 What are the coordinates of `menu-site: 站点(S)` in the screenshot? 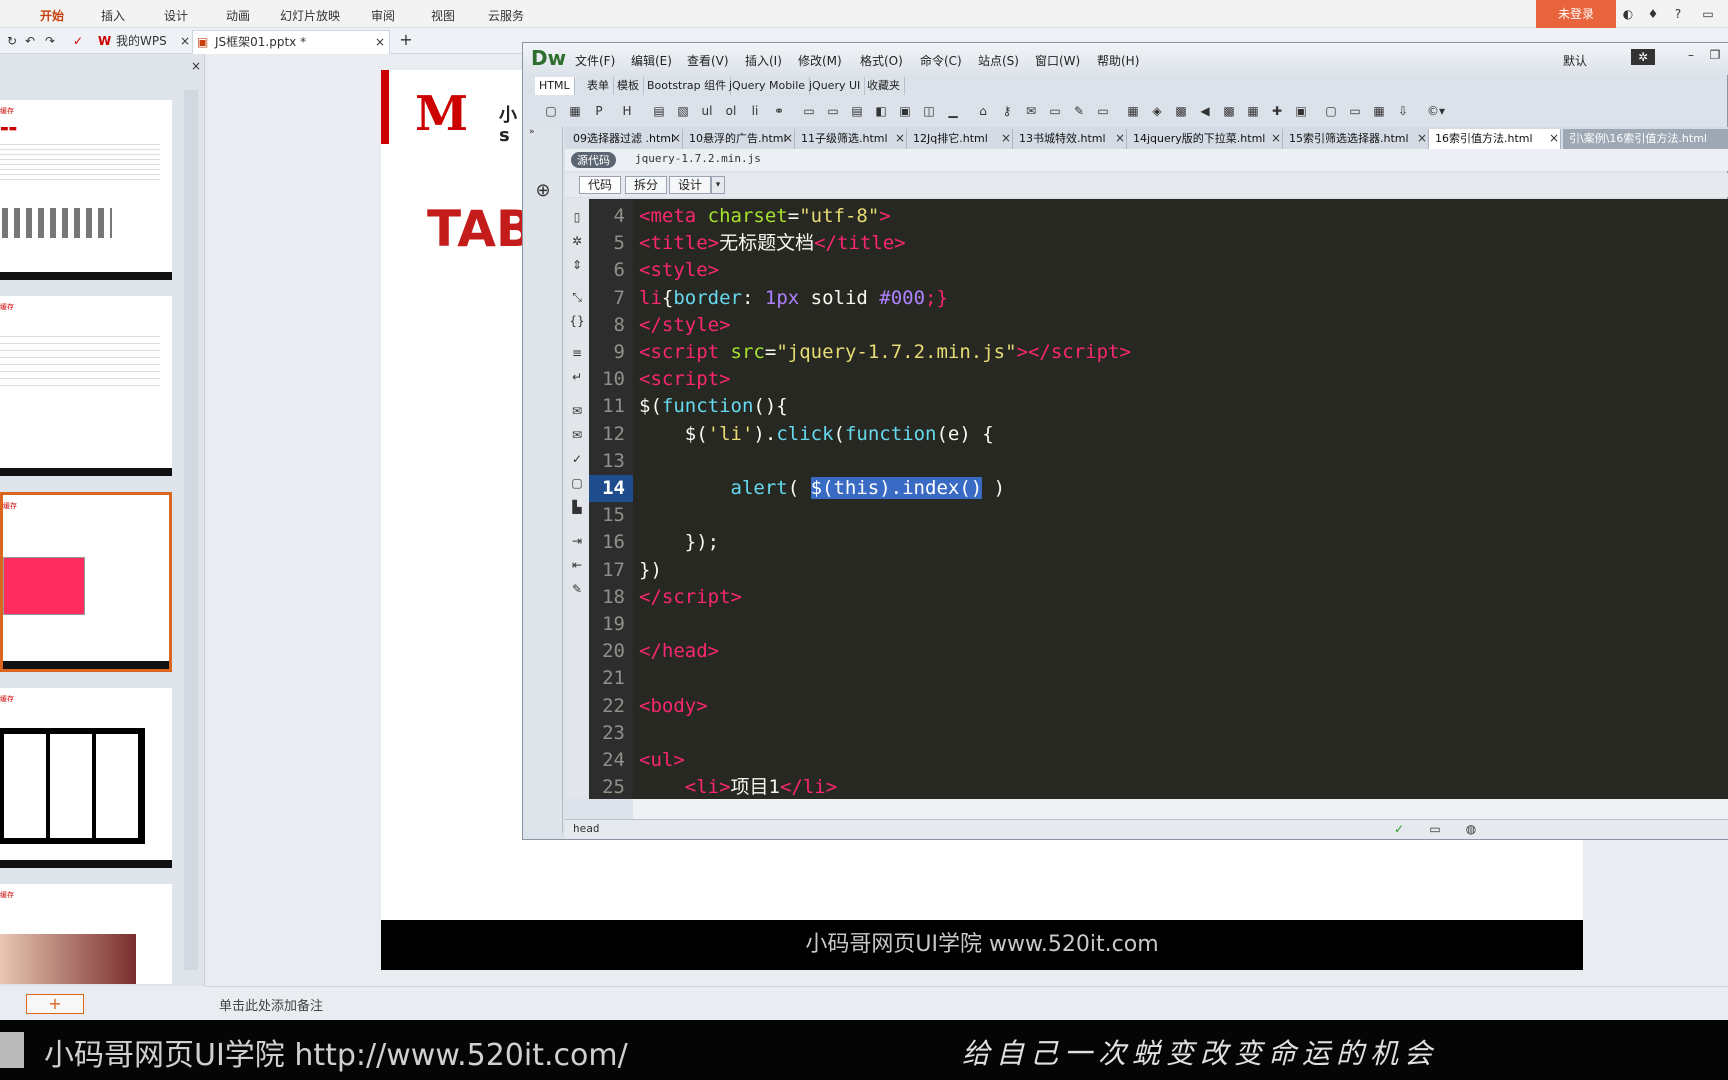 It's located at (998, 60).